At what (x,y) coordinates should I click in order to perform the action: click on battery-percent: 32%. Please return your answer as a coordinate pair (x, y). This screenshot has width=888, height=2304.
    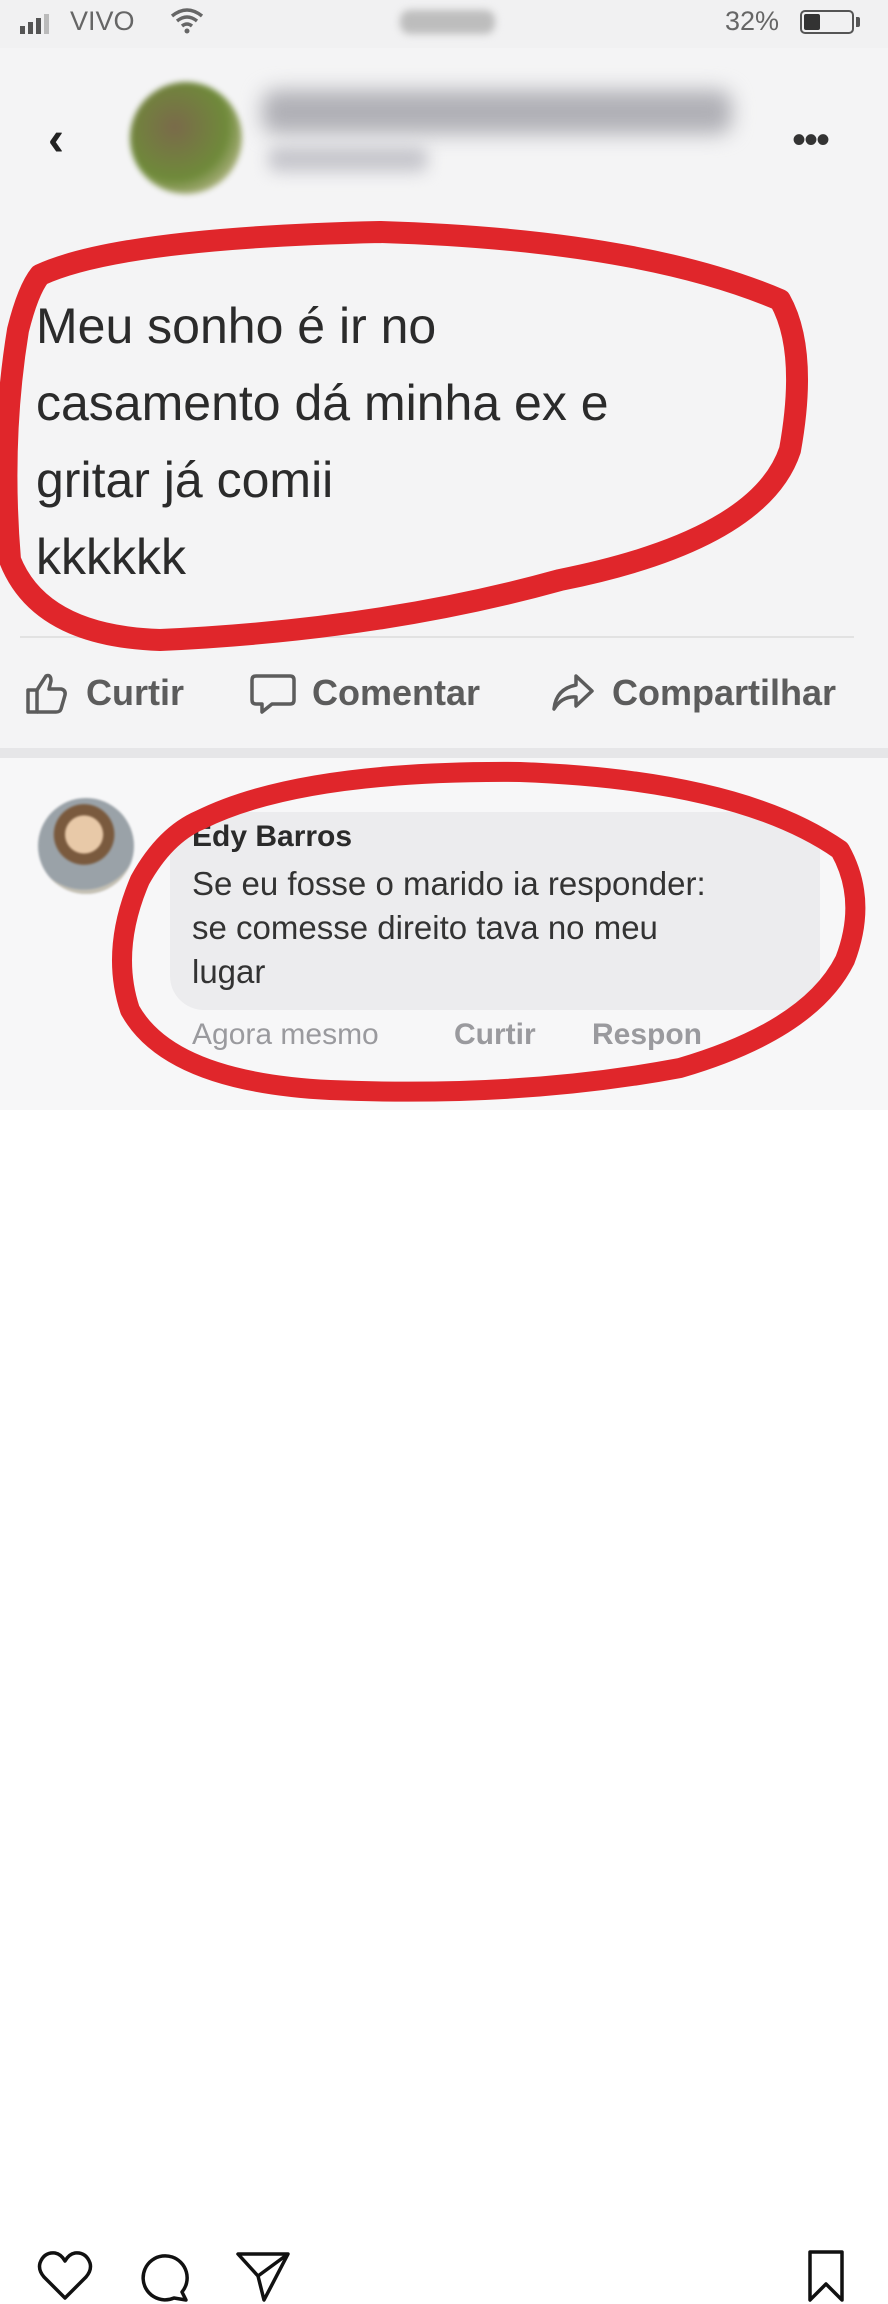
    Looking at the image, I should click on (752, 21).